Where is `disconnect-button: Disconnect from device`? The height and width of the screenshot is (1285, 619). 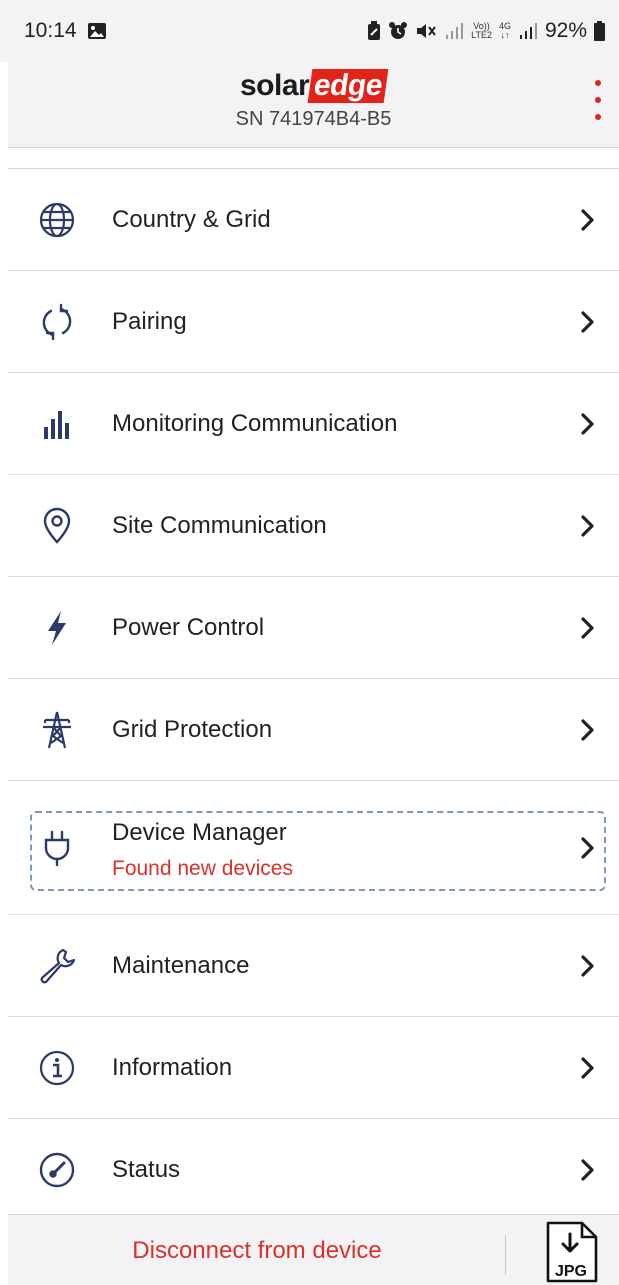
disconnect-button: Disconnect from device is located at coordinates (257, 1250).